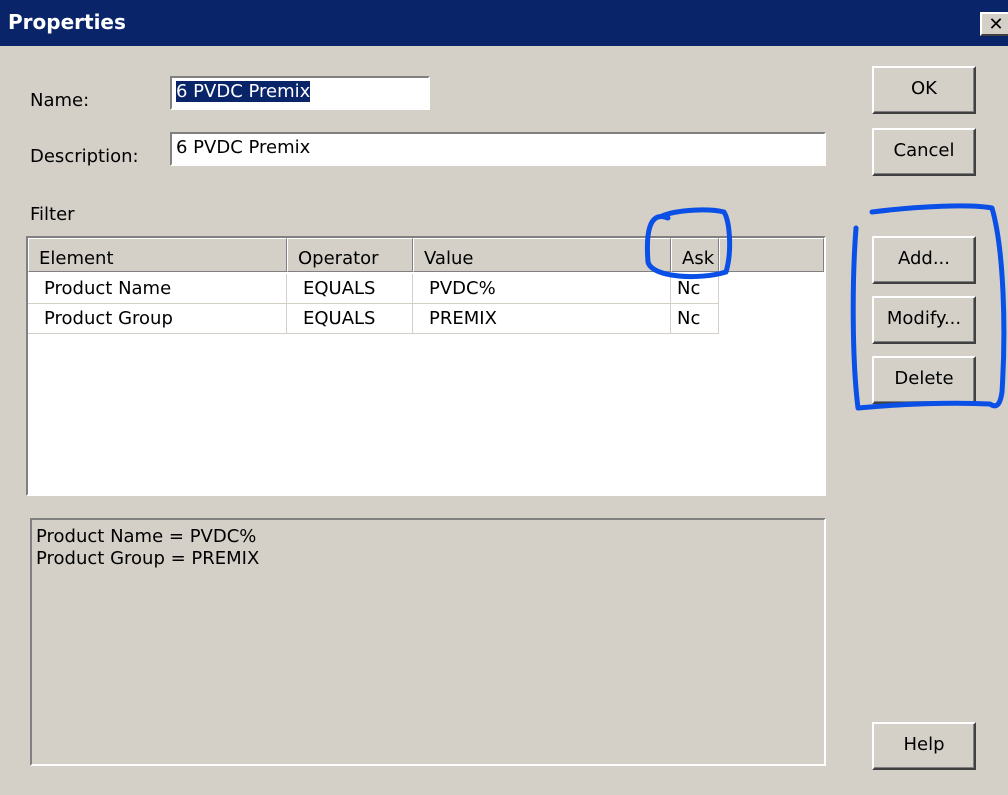 This screenshot has width=1008, height=795. I want to click on ok-button: OK, so click(924, 90).